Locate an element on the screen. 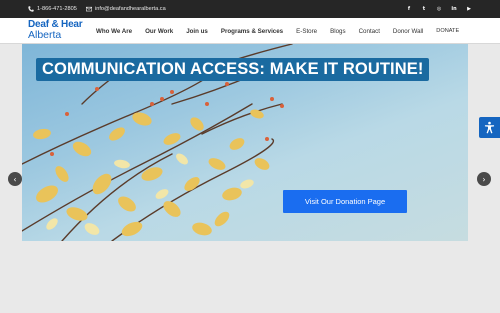  site-logo: Deaf & Hear Alberta is located at coordinates (55, 30).